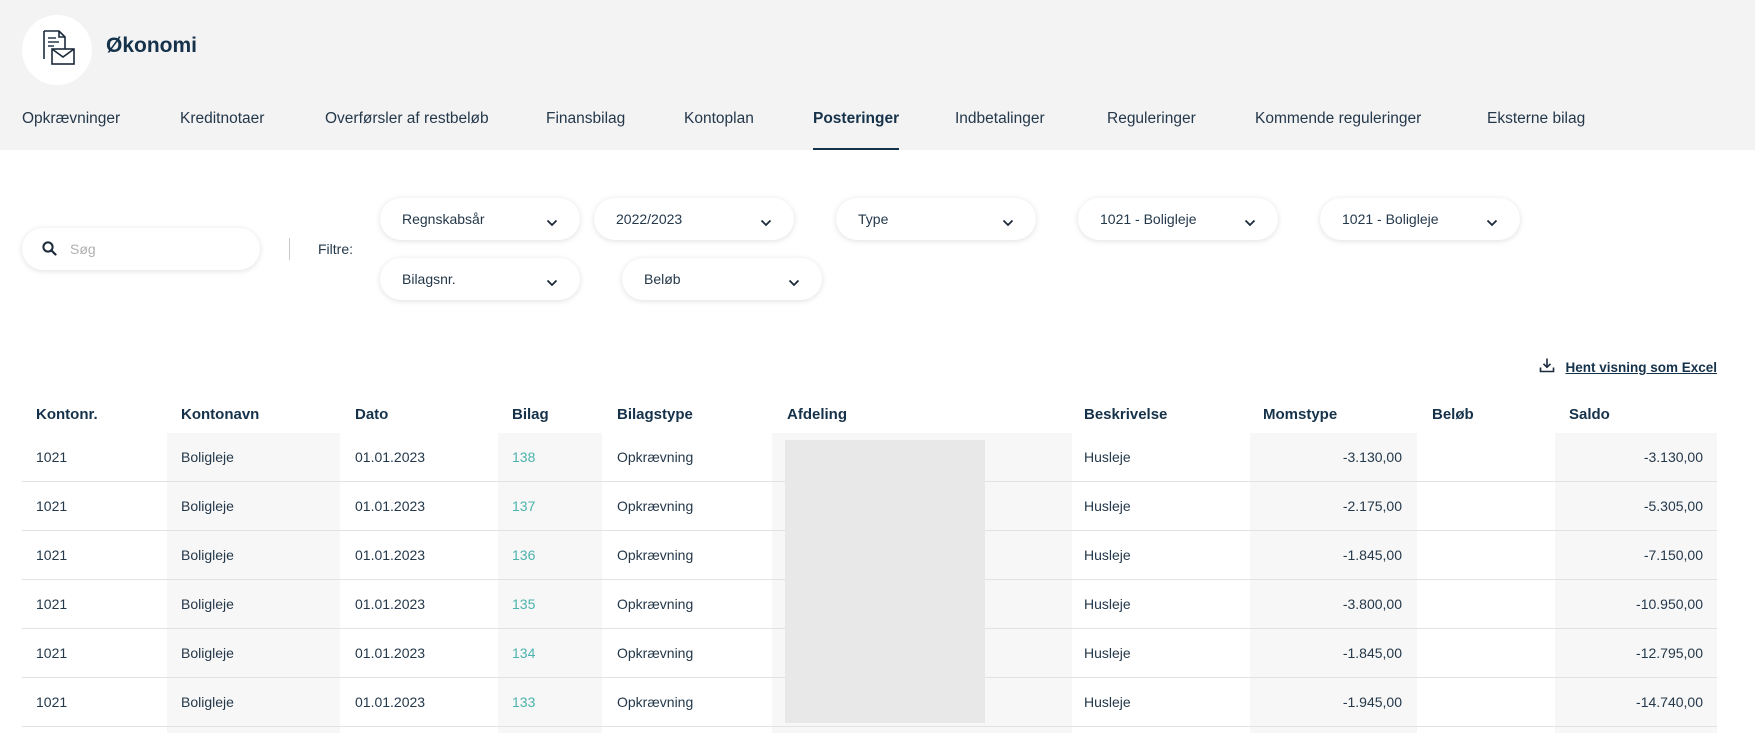  Describe the element at coordinates (1151, 130) in the screenshot. I see `tab-reguleringer: Reguleringer` at that location.